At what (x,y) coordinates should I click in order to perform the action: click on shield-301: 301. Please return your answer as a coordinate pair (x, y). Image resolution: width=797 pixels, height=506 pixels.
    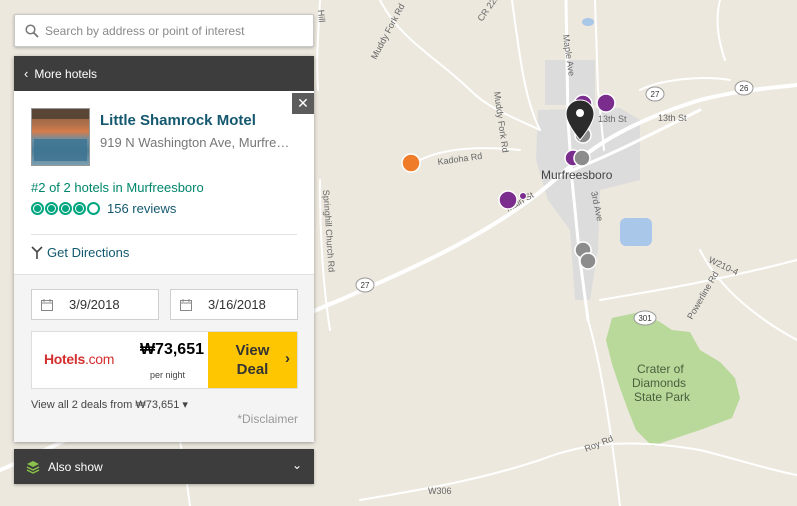
    Looking at the image, I should click on (645, 318).